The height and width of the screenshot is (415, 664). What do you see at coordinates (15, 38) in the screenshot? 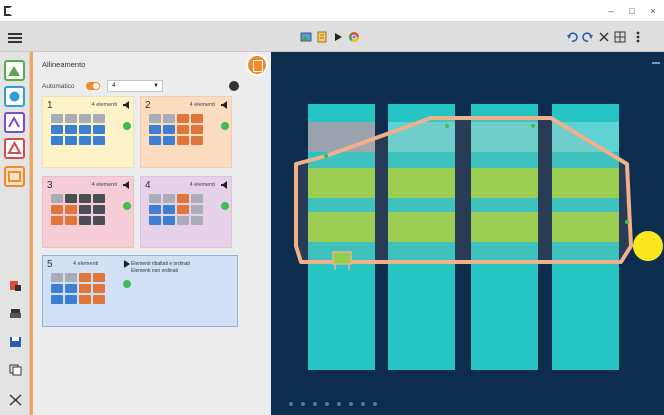
I see `hamburger-menu-icon` at bounding box center [15, 38].